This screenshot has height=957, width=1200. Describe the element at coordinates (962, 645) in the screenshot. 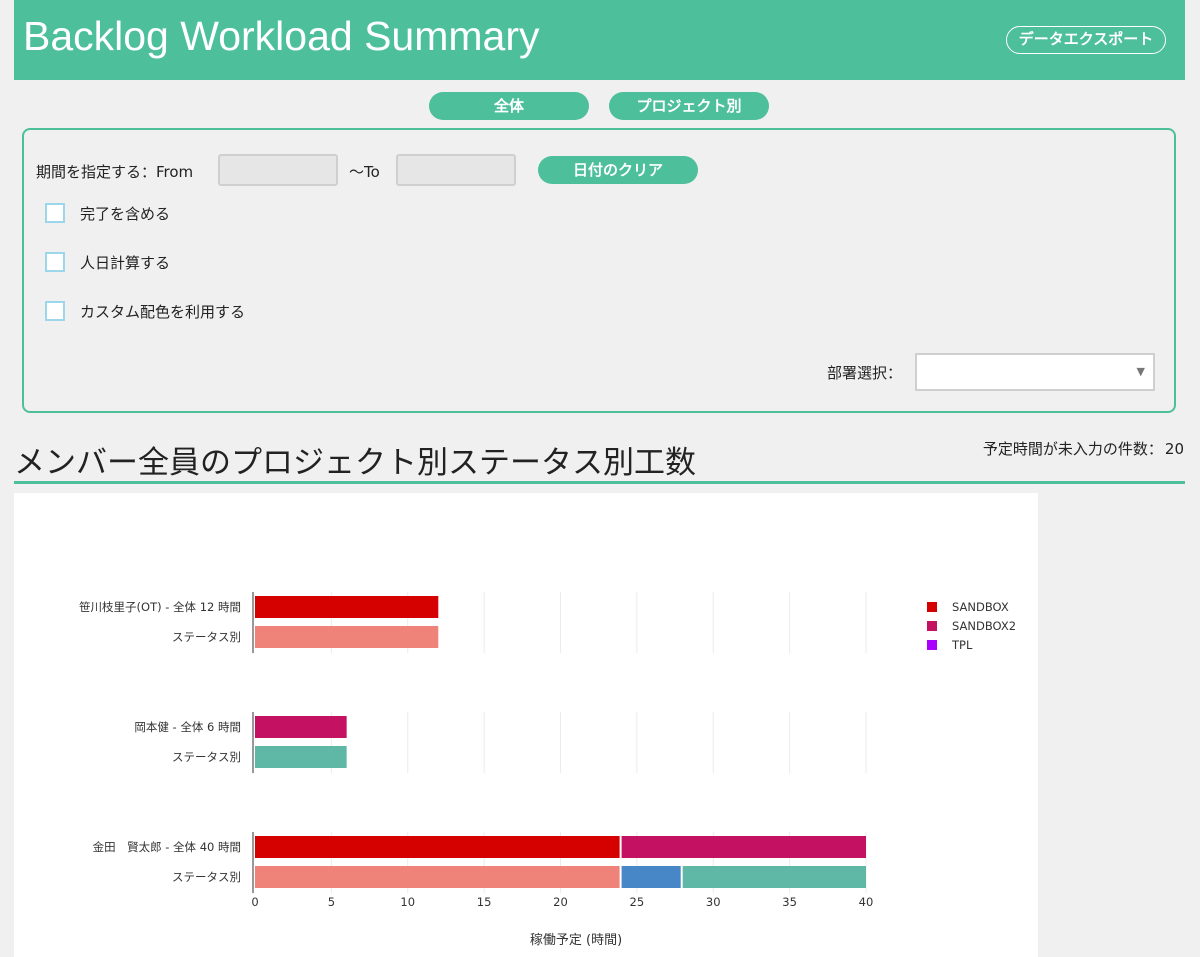

I see `legend-label: TPL` at that location.